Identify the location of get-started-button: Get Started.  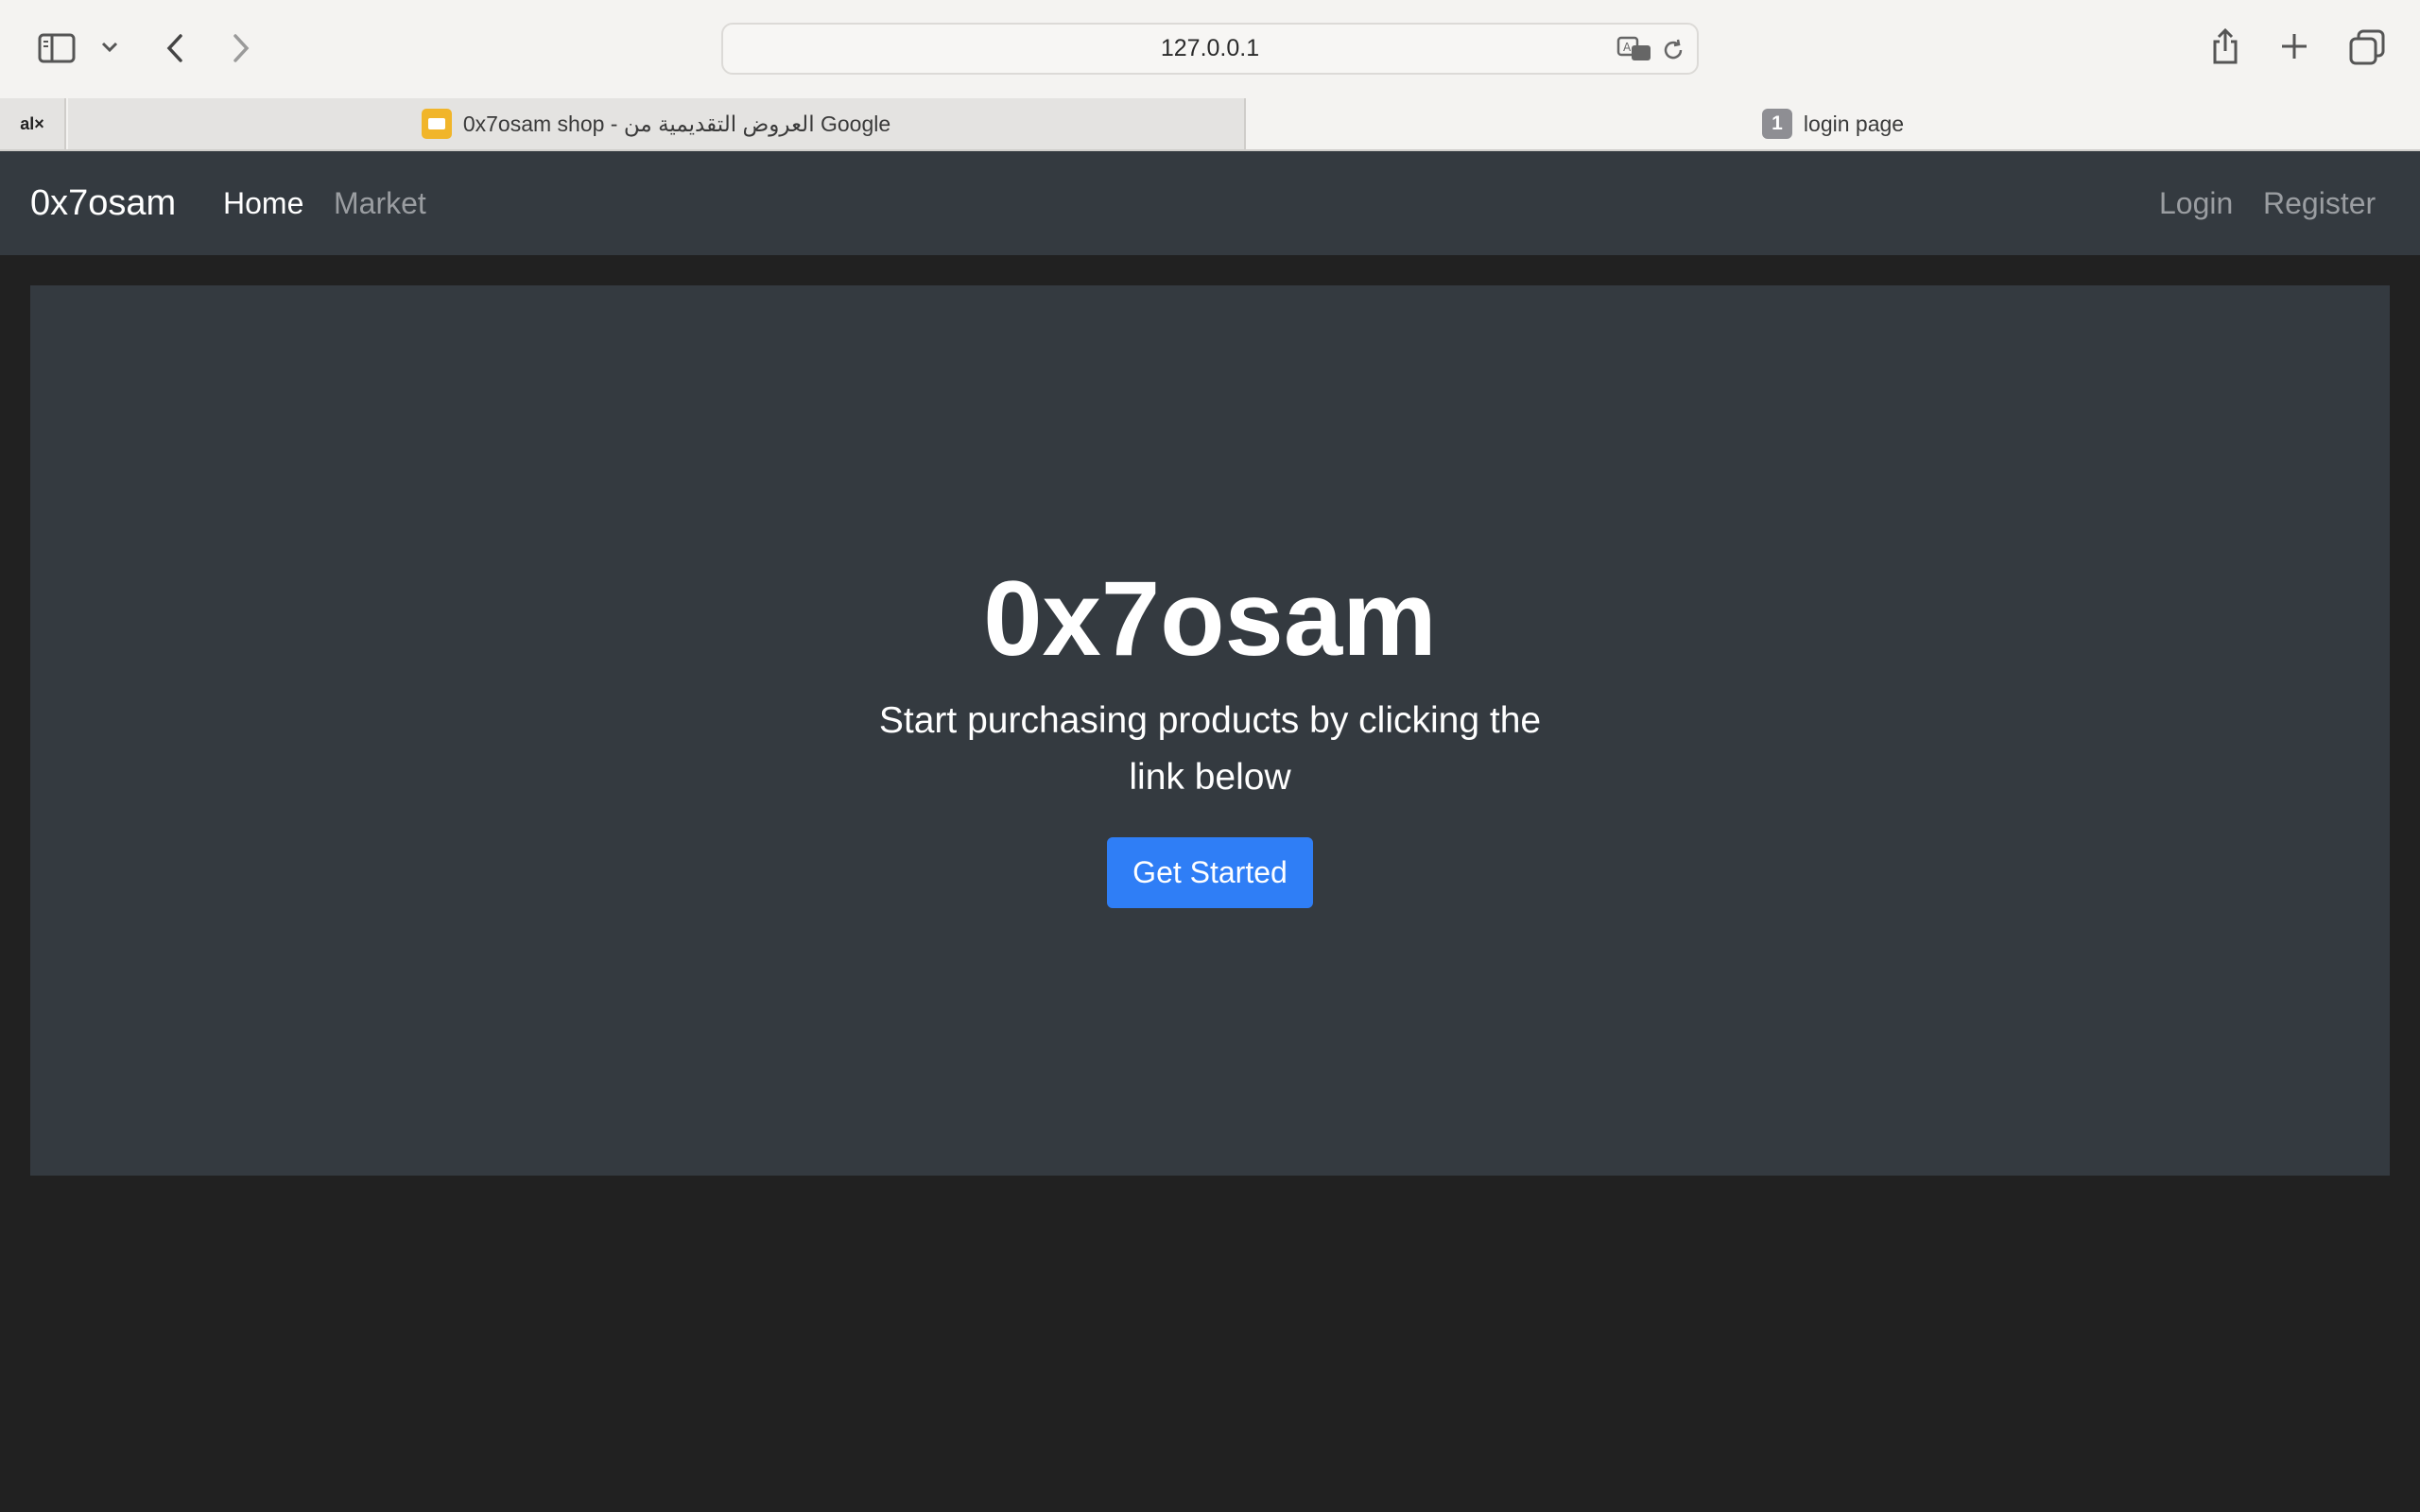
(1210, 872).